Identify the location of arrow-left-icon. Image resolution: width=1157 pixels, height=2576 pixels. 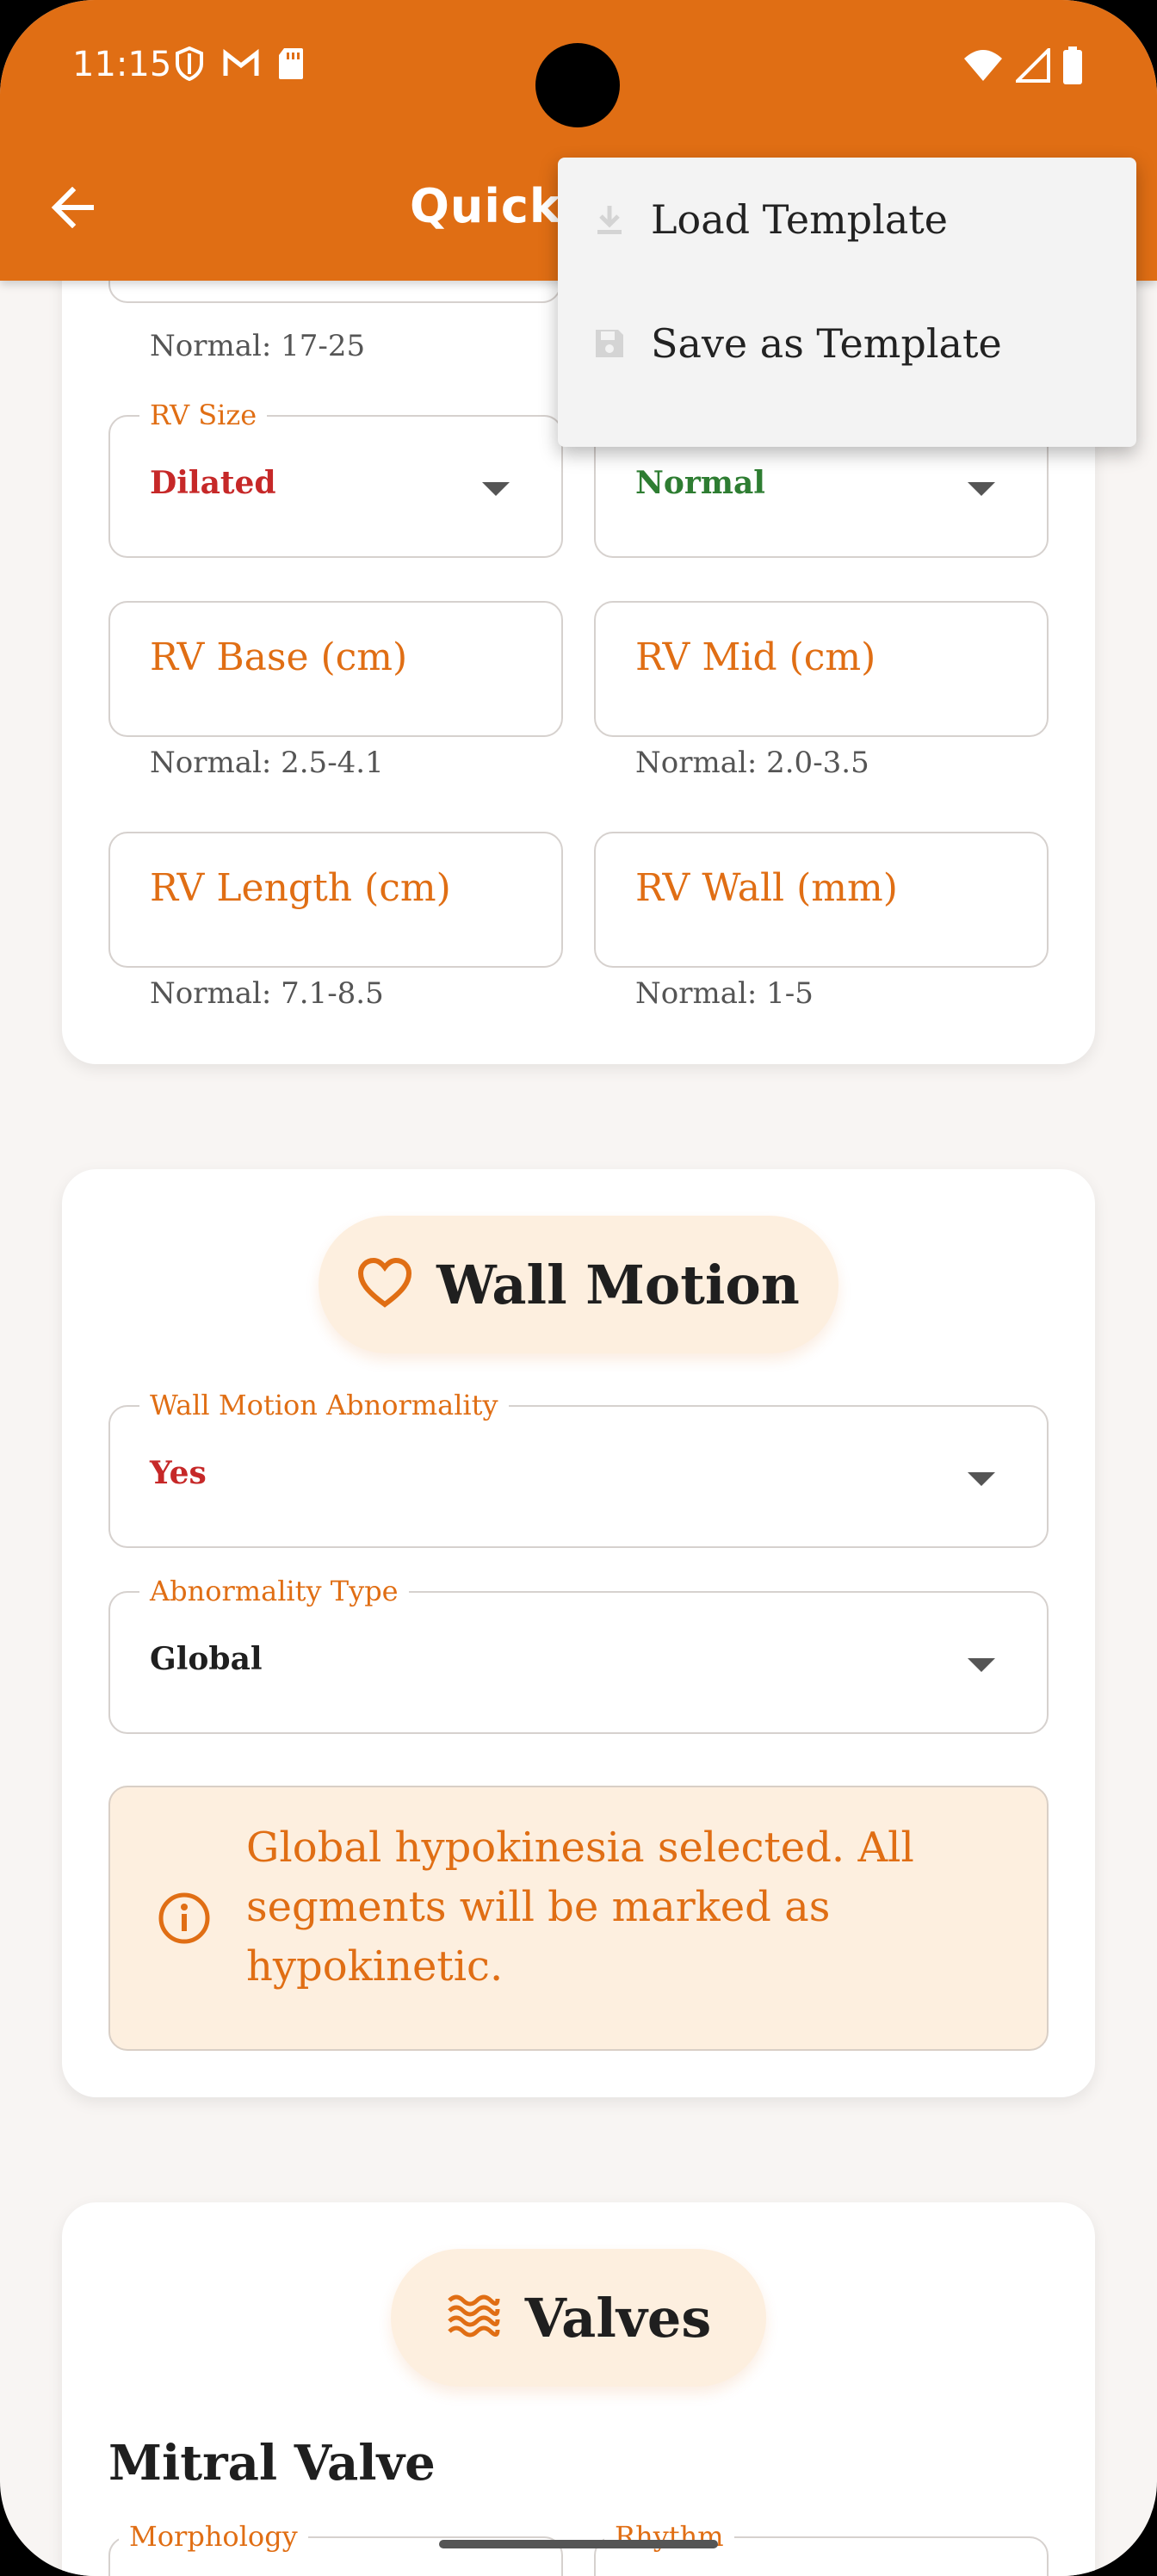
(72, 209).